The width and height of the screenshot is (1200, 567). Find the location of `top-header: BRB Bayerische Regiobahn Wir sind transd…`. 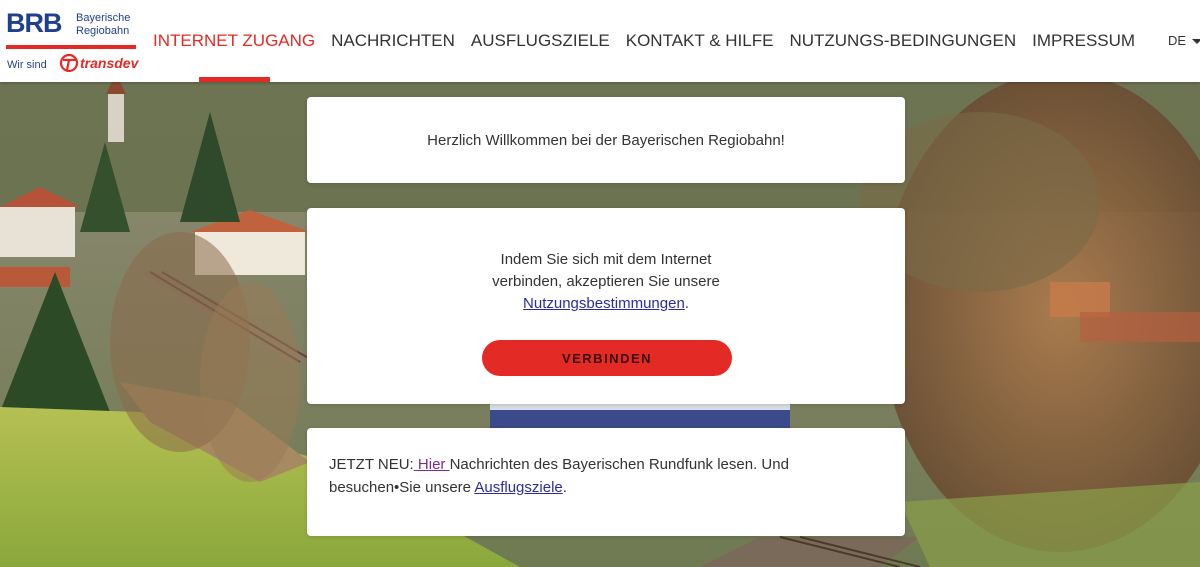

top-header: BRB Bayerische Regiobahn Wir sind transd… is located at coordinates (600, 41).